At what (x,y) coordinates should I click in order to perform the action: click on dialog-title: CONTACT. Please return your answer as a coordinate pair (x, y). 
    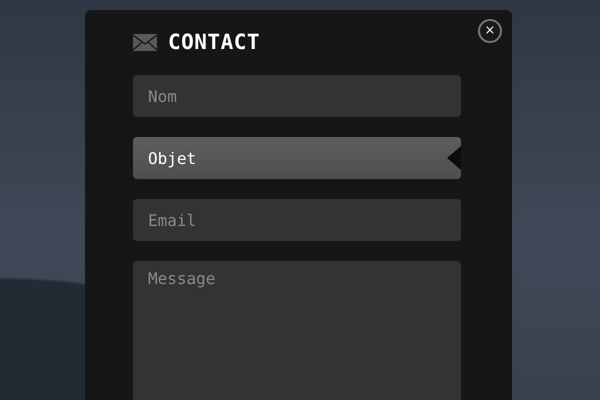
    Looking at the image, I should click on (214, 42).